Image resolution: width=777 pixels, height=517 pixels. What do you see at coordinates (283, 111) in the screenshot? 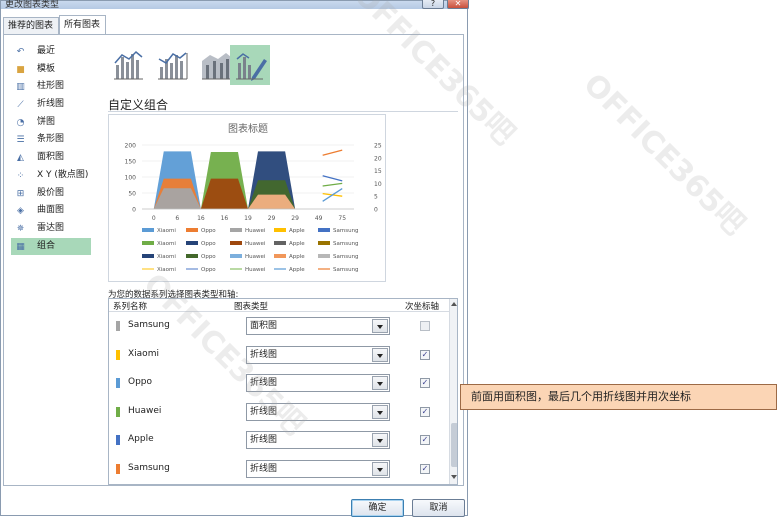
I see `divider` at bounding box center [283, 111].